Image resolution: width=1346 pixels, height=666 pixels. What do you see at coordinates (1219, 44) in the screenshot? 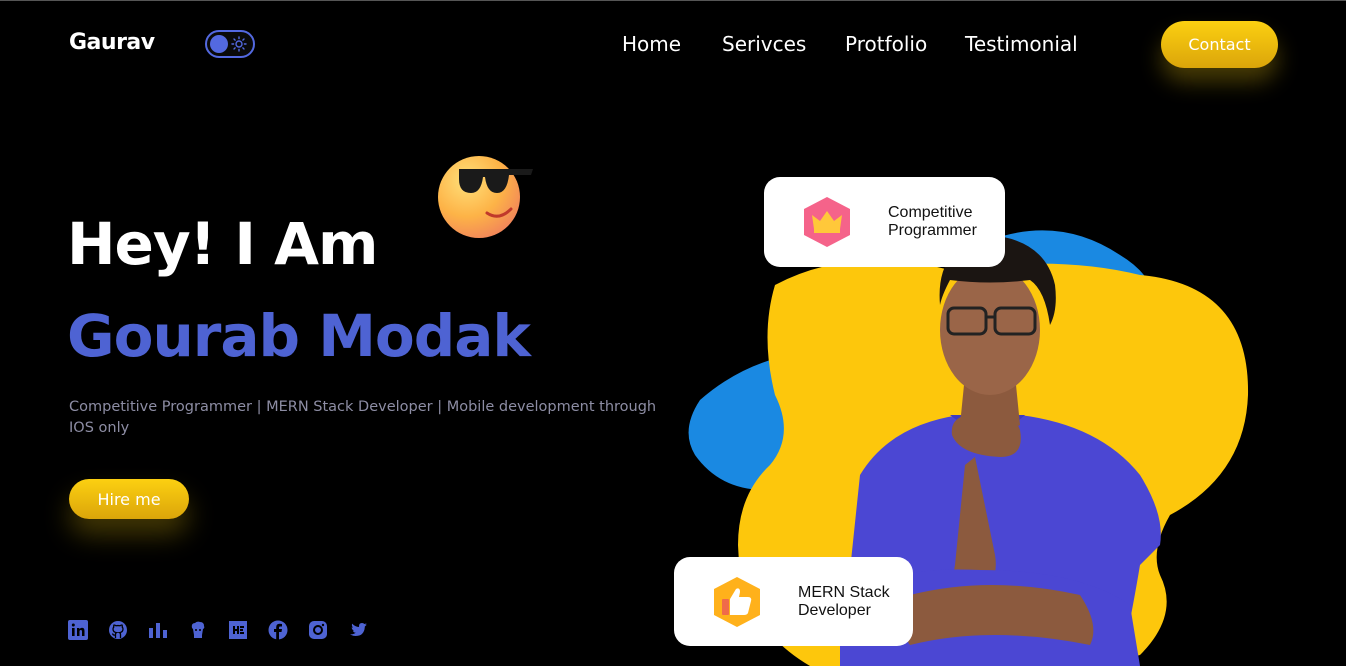
I see `contact-button: Contact` at bounding box center [1219, 44].